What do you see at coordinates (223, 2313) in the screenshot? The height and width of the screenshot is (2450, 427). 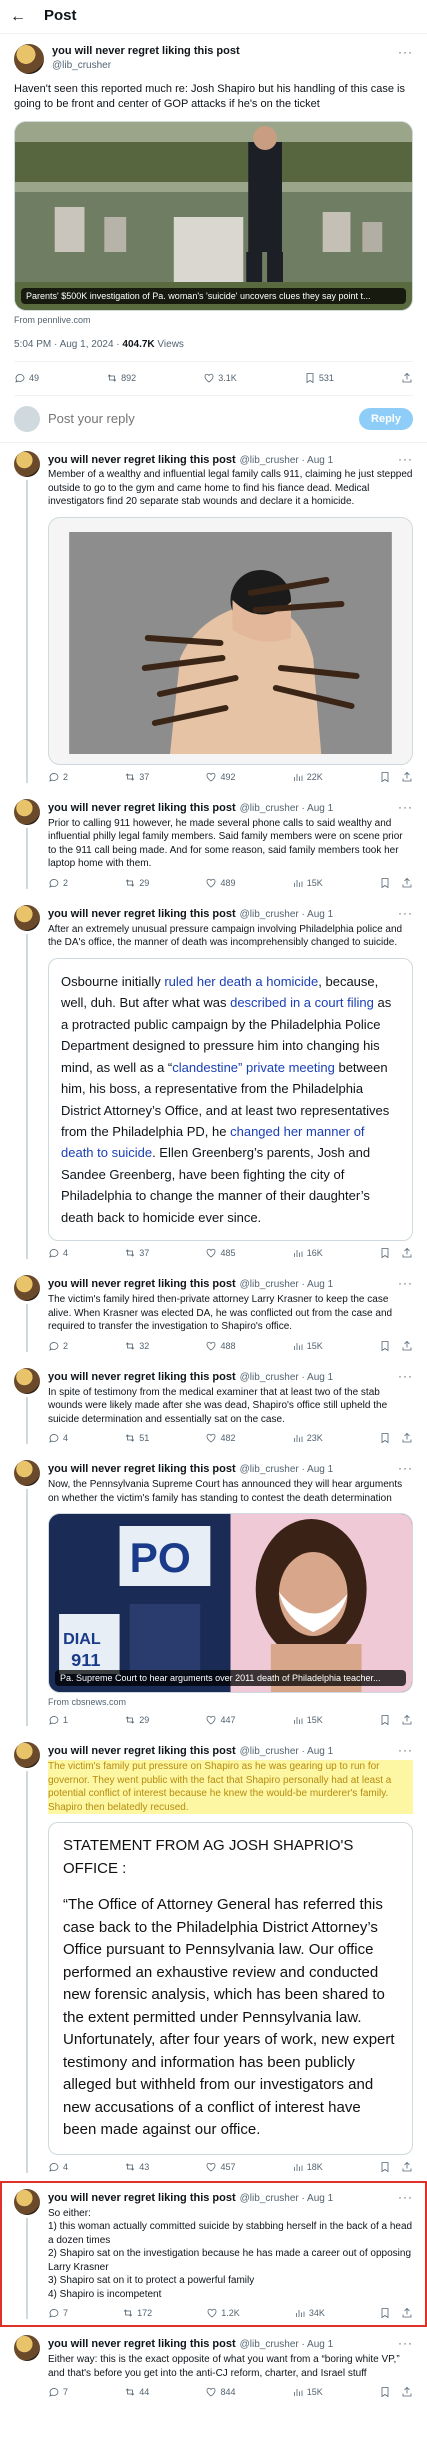 I see `like-button: 1.2K` at bounding box center [223, 2313].